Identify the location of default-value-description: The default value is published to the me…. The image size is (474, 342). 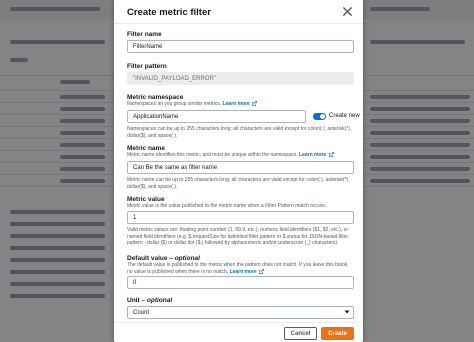
(241, 268).